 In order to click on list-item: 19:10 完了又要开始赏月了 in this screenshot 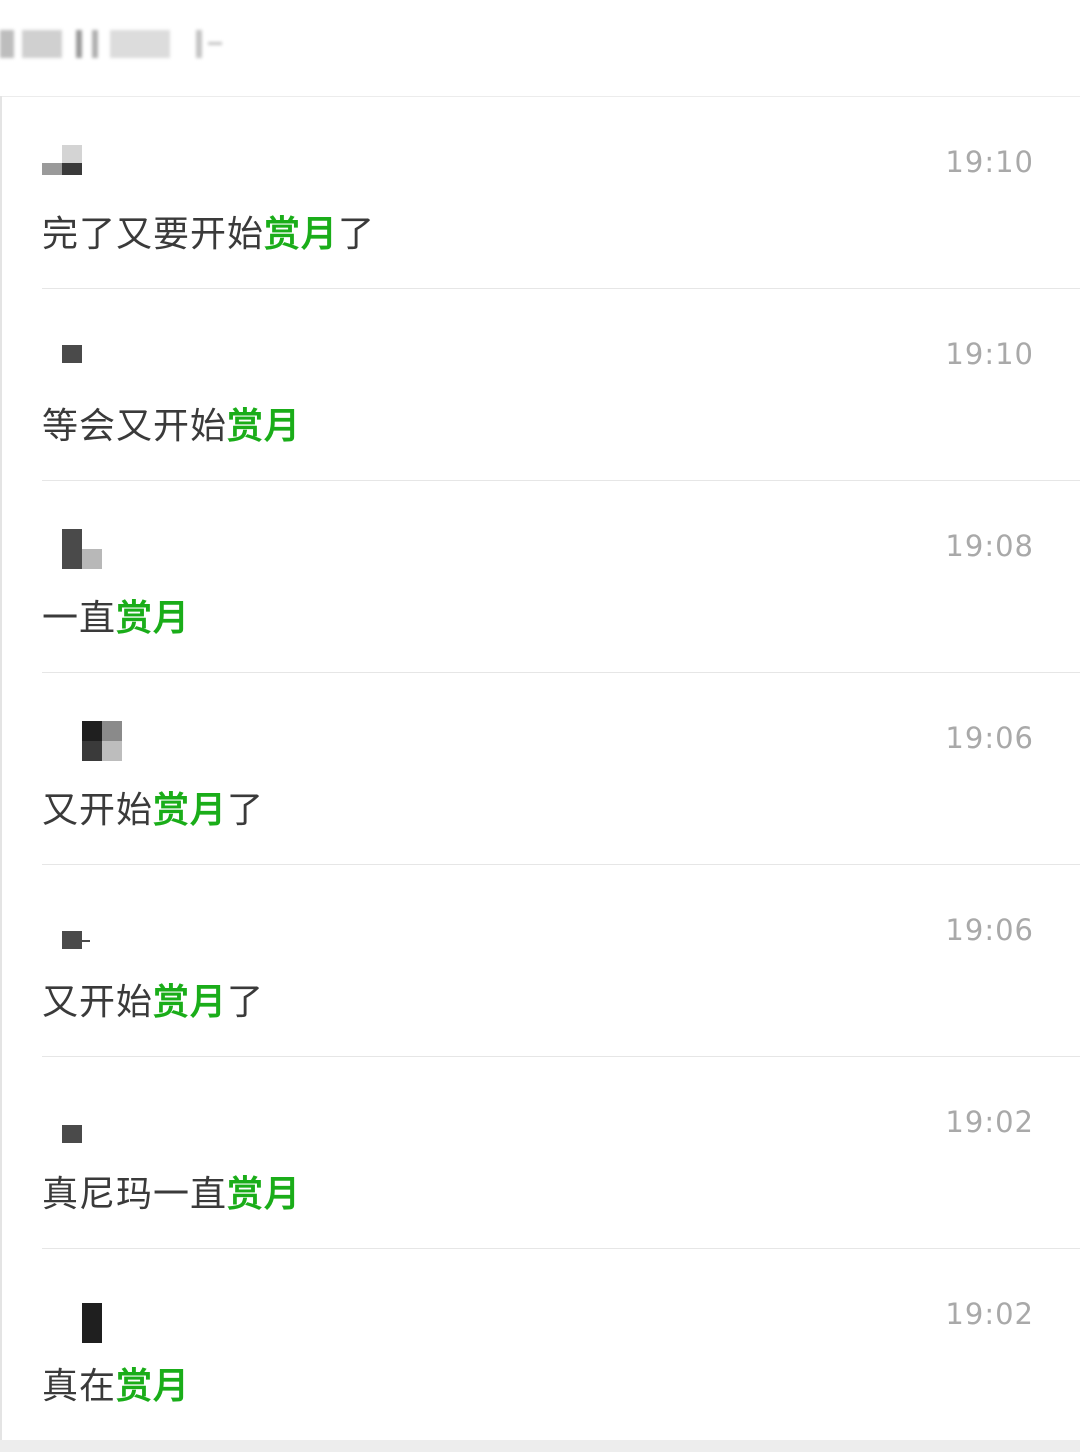, I will do `click(561, 193)`.